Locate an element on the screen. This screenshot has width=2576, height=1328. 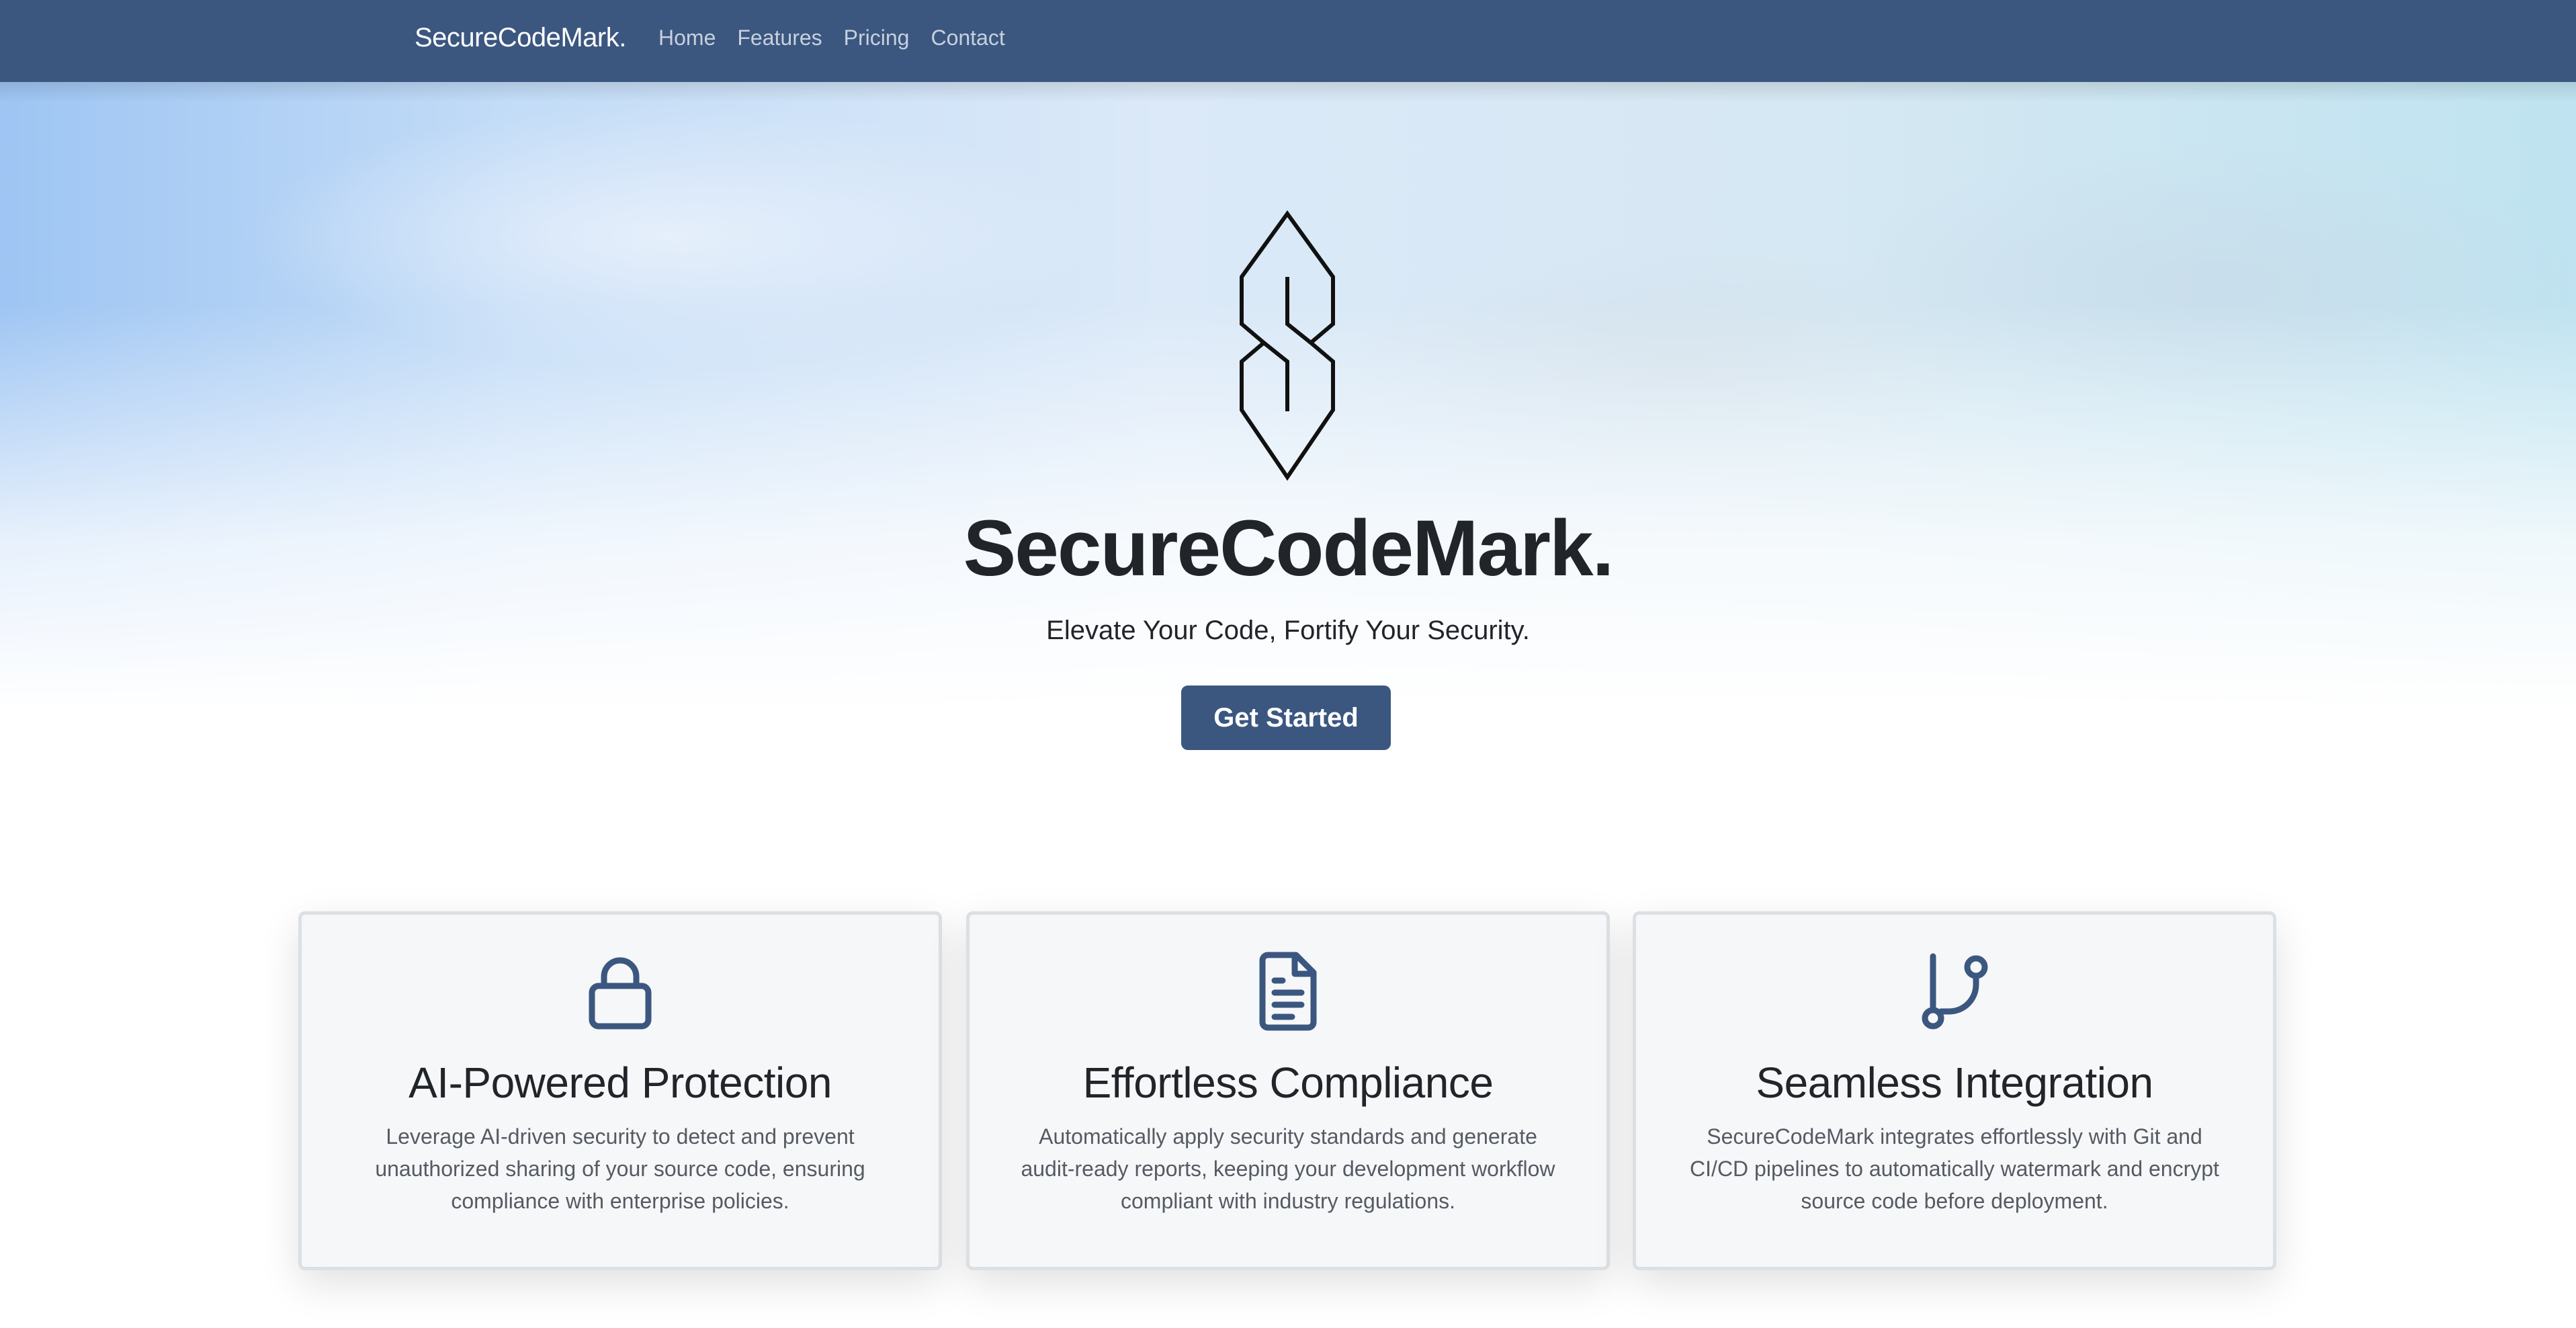
feature-title: Seamless Integration is located at coordinates (1954, 1083).